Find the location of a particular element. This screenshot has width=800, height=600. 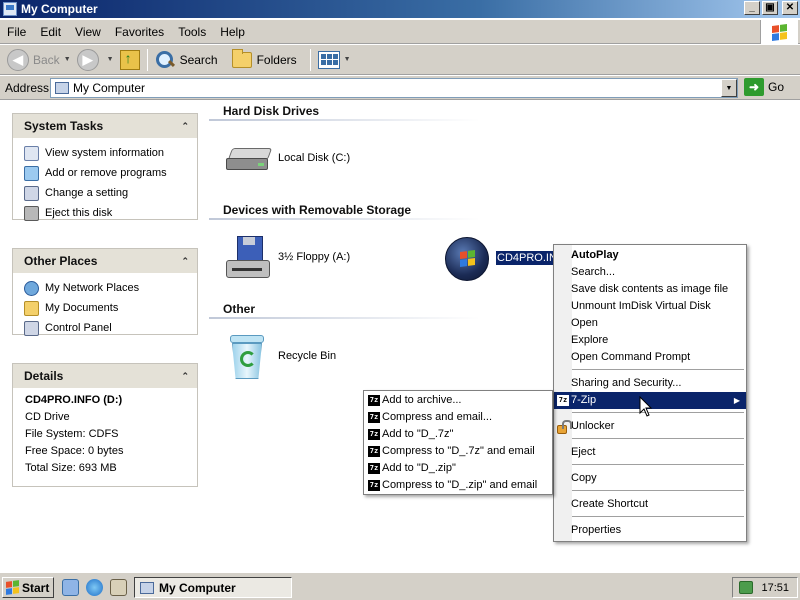

place-network: My Network Places is located at coordinates (110, 288).